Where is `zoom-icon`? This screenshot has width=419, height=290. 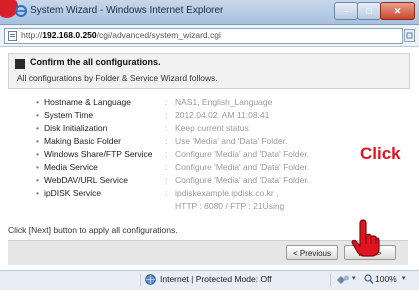
zoom-icon is located at coordinates (369, 279).